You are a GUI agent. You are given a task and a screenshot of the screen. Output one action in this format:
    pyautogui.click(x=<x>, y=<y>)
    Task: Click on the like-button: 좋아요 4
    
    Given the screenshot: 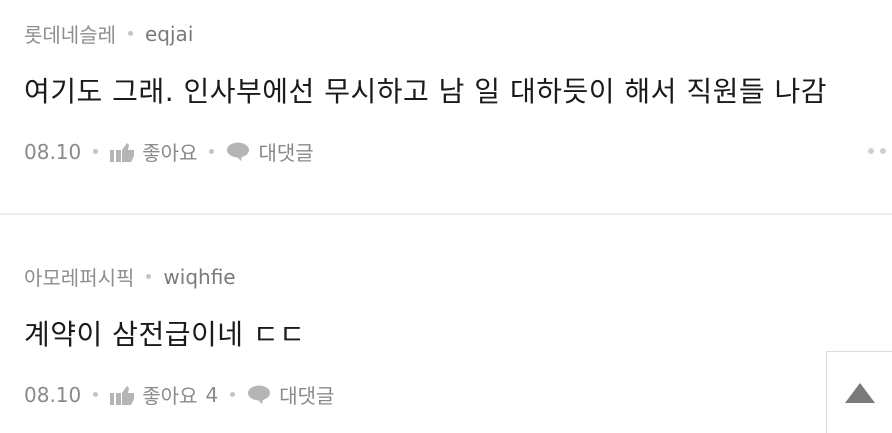 What is the action you would take?
    pyautogui.click(x=164, y=394)
    